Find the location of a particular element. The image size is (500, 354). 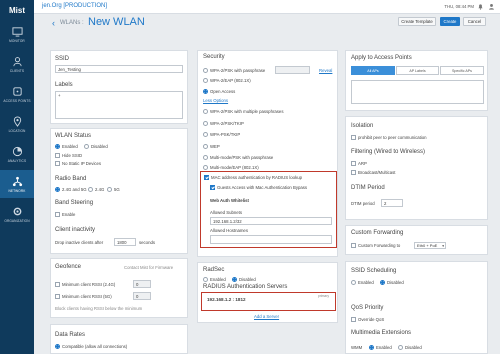

wlan-status-heading: WLAN Status is located at coordinates (73, 136).